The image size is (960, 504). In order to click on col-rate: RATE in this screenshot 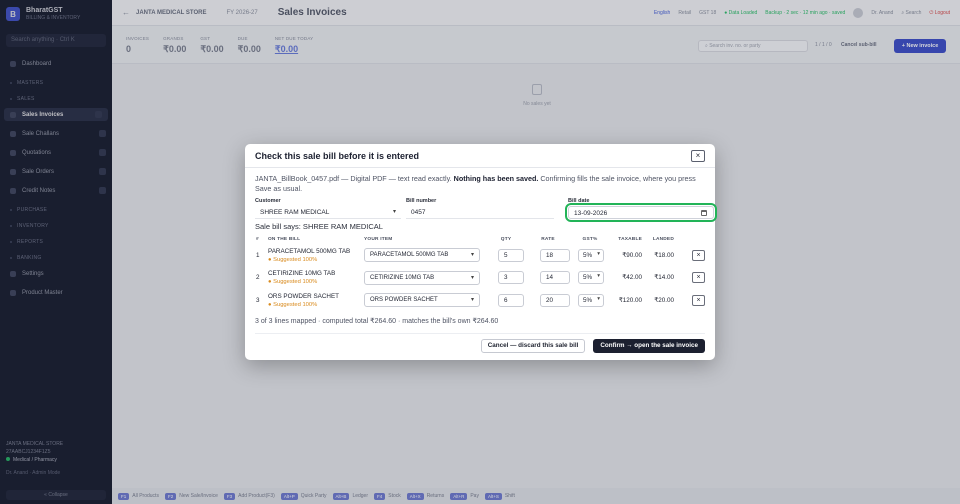, I will do `click(548, 239)`.